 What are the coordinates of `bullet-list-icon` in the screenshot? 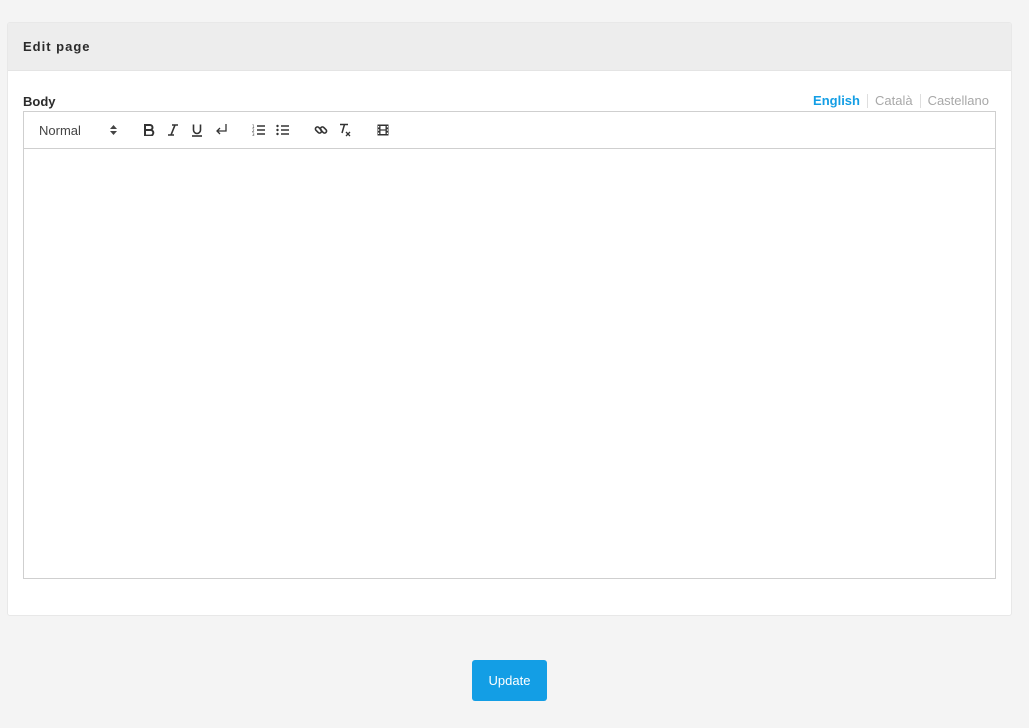 It's located at (283, 130).